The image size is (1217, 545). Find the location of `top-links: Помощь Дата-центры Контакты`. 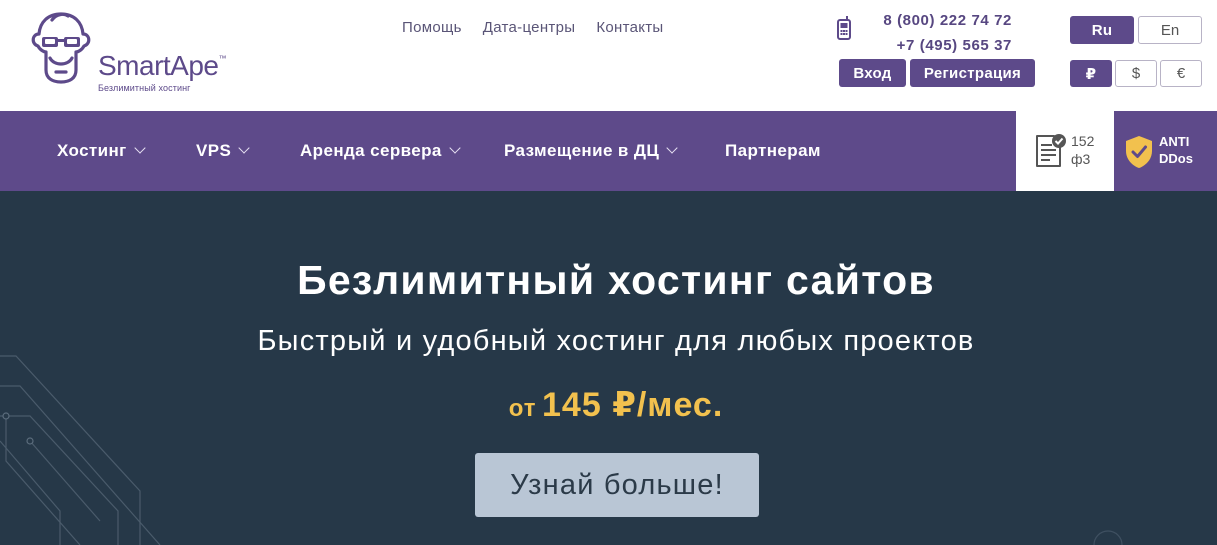

top-links: Помощь Дата-центры Контакты is located at coordinates (543, 27).